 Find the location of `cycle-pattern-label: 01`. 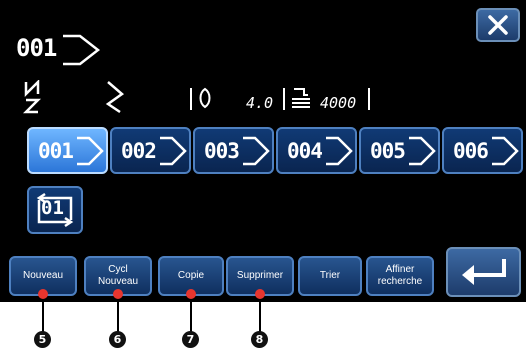

cycle-pattern-label: 01 is located at coordinates (52, 208).